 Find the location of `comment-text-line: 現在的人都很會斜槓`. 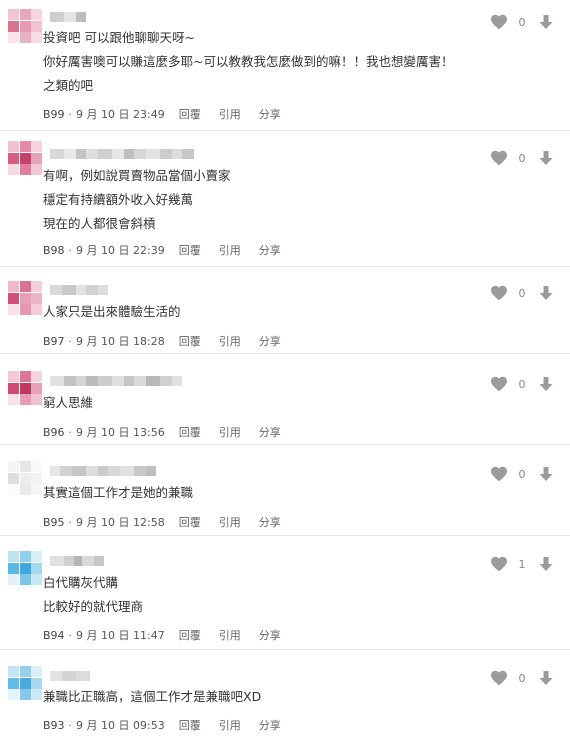

comment-text-line: 現在的人都很會斜槓 is located at coordinates (99, 223).